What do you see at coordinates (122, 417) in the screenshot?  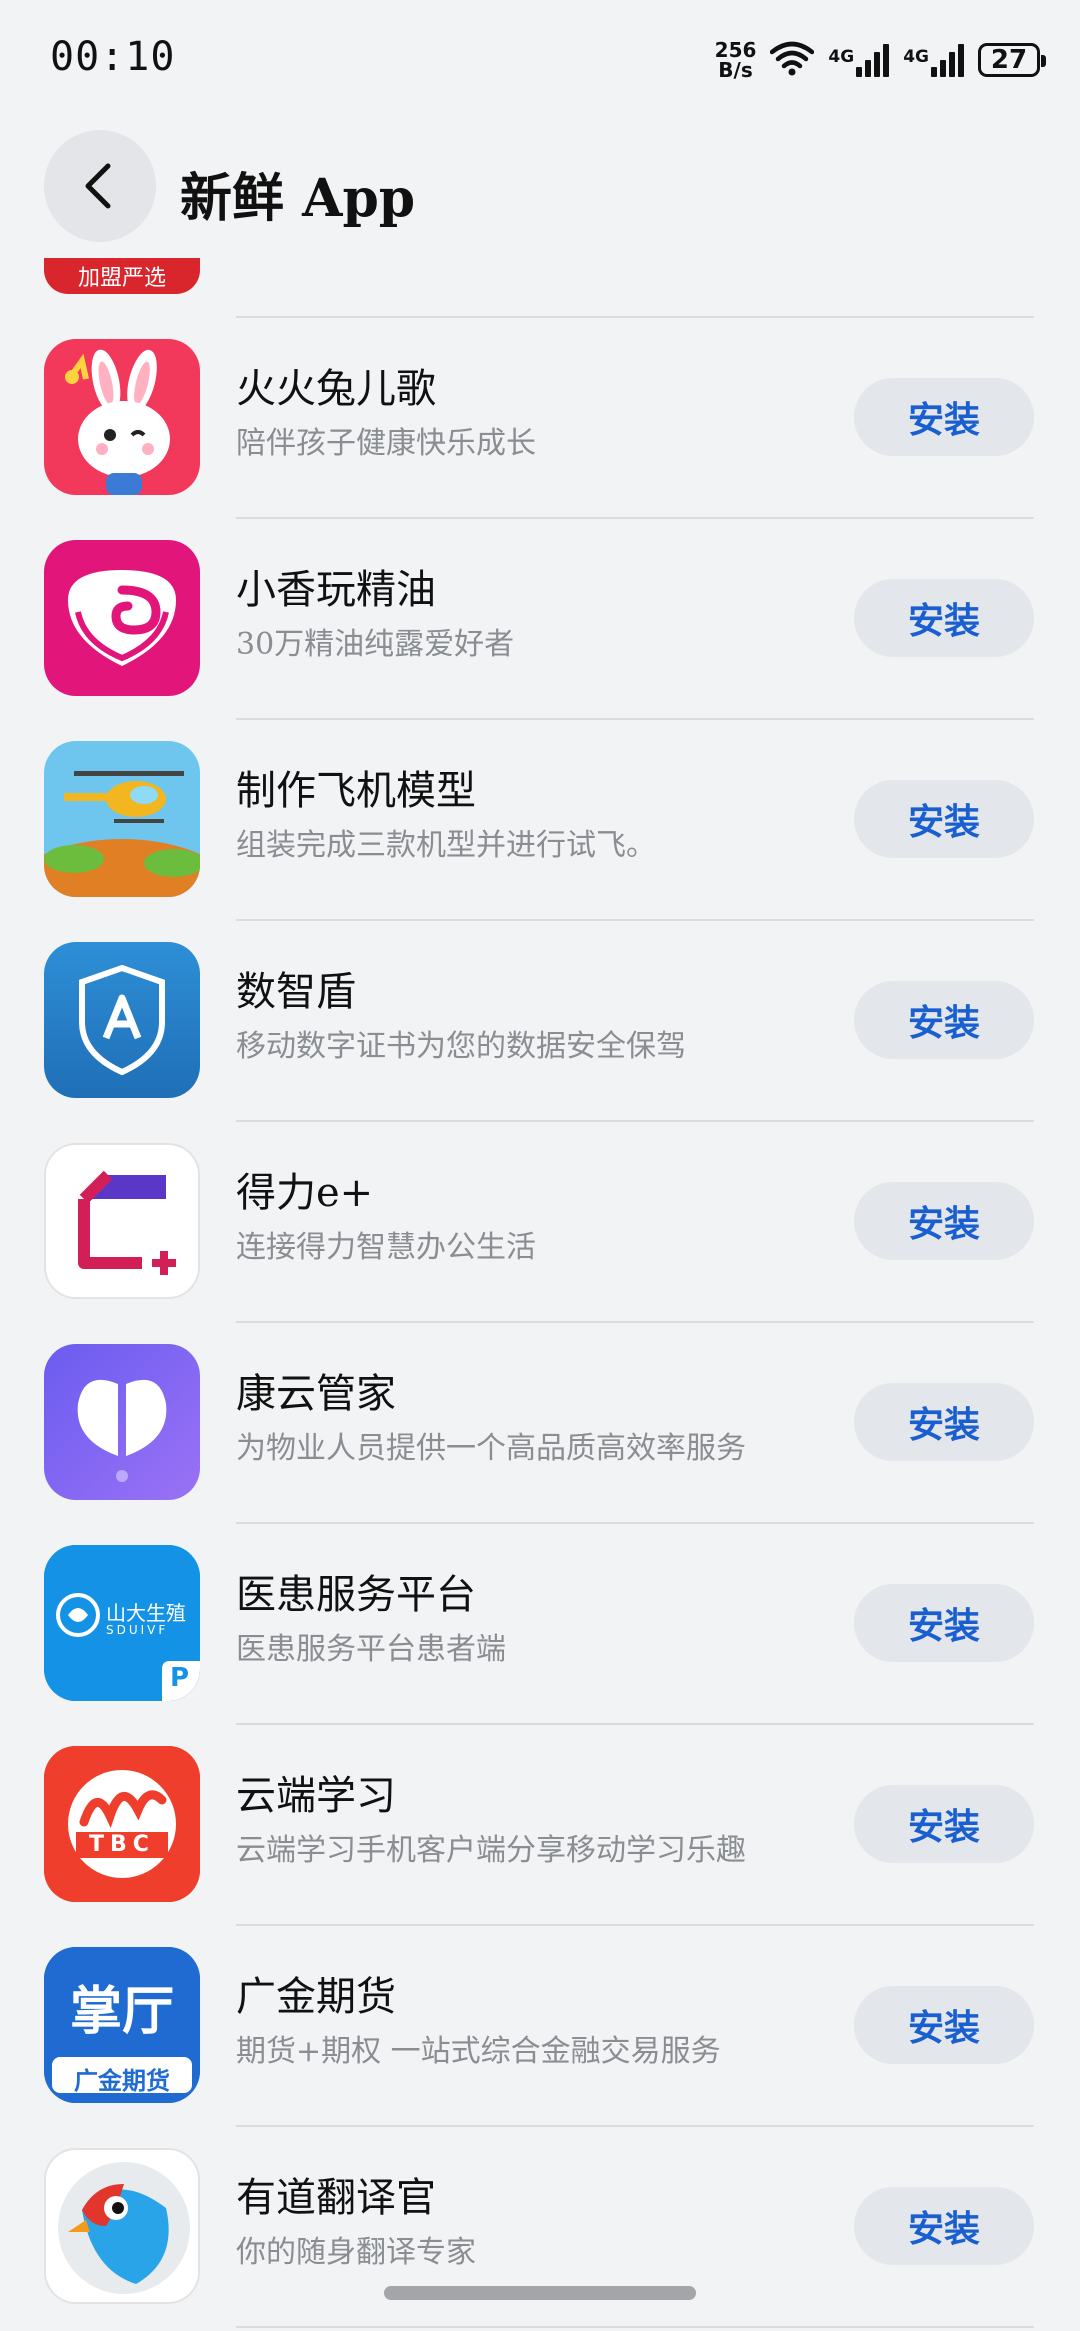 I see `rabbit-icon` at bounding box center [122, 417].